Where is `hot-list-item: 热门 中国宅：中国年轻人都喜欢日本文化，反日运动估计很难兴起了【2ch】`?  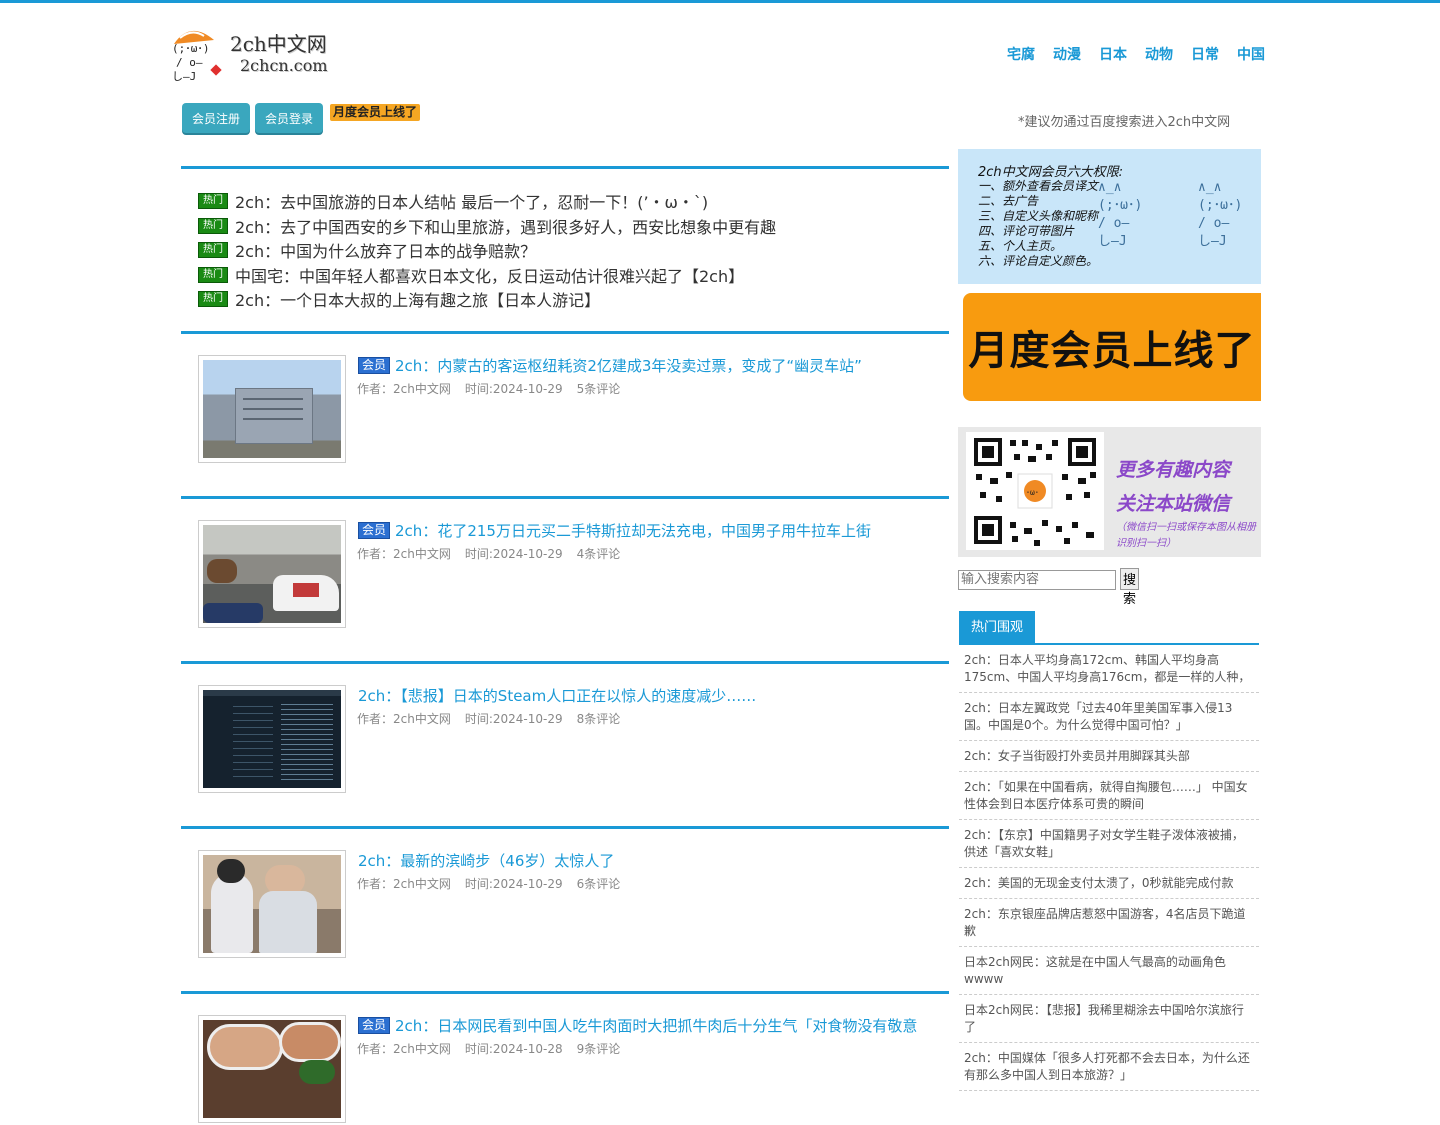
hot-list-item: 热门 中国宅：中国年轻人都喜欢日本文化，反日运动估计很难兴起了【2ch】 is located at coordinates (487, 275).